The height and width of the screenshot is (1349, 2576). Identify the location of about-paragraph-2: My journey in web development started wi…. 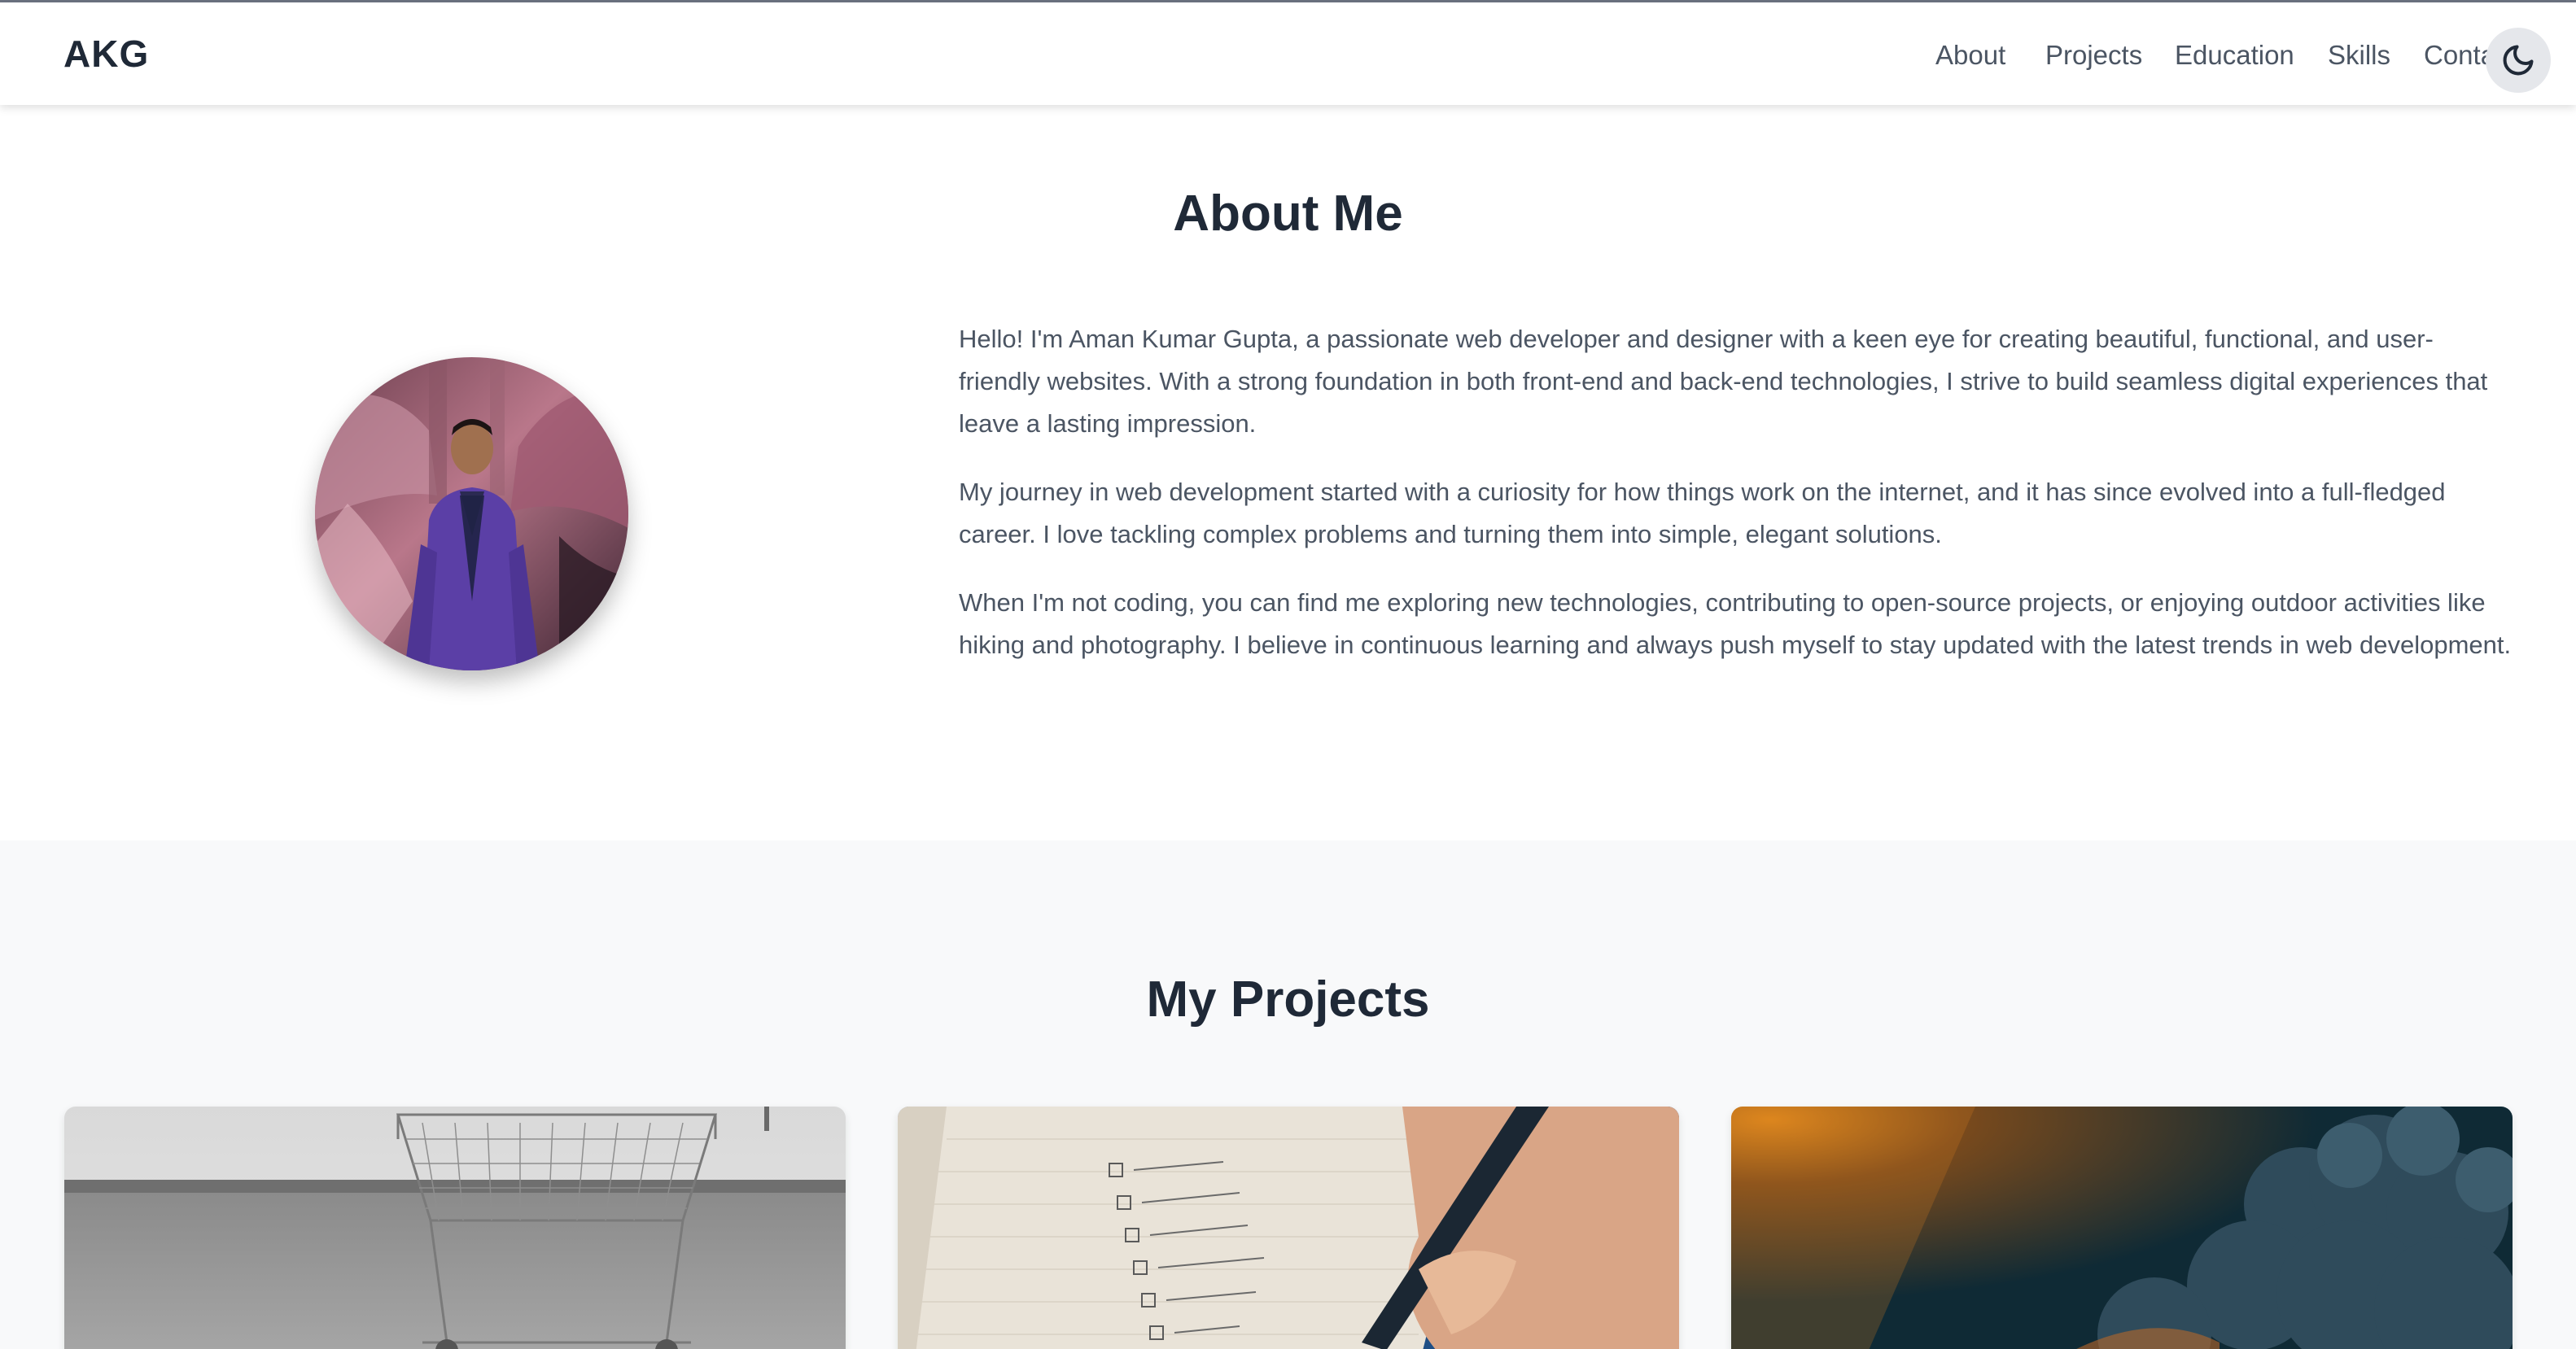
(1702, 513).